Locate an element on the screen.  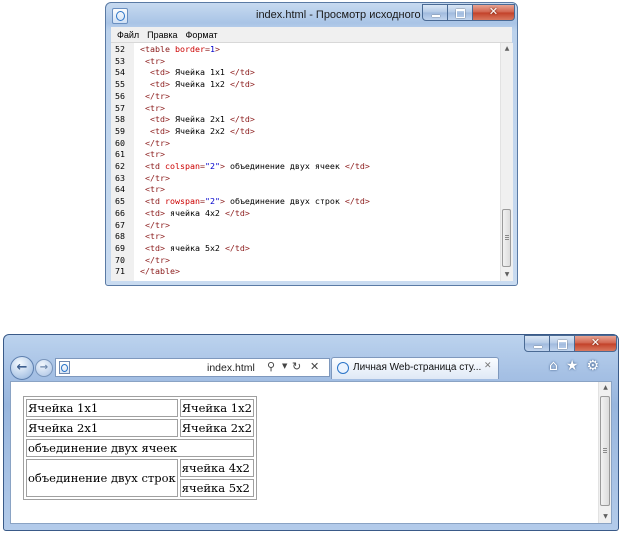
back-arrow-icon: ← is located at coordinates (22, 367).